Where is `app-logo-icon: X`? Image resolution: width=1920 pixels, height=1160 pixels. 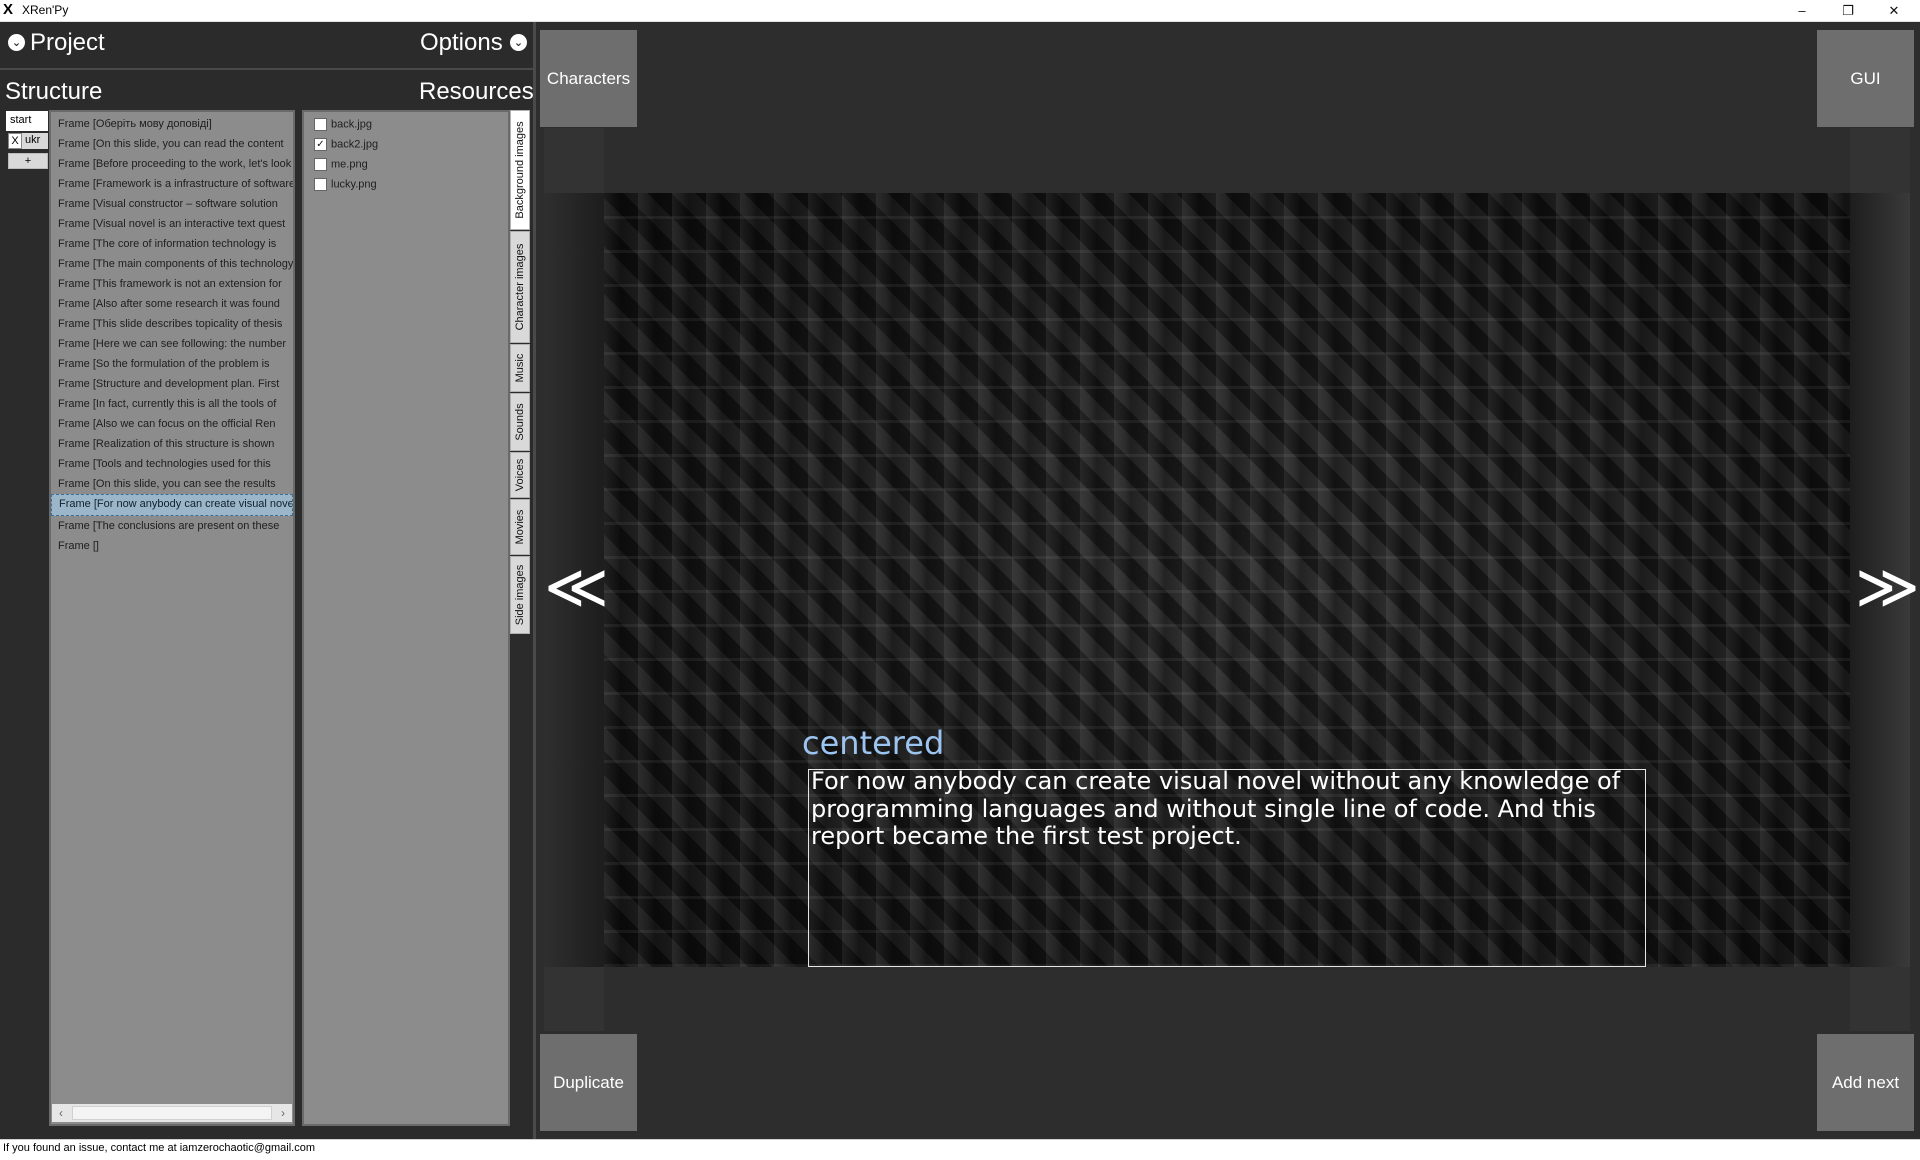 app-logo-icon: X is located at coordinates (8, 9).